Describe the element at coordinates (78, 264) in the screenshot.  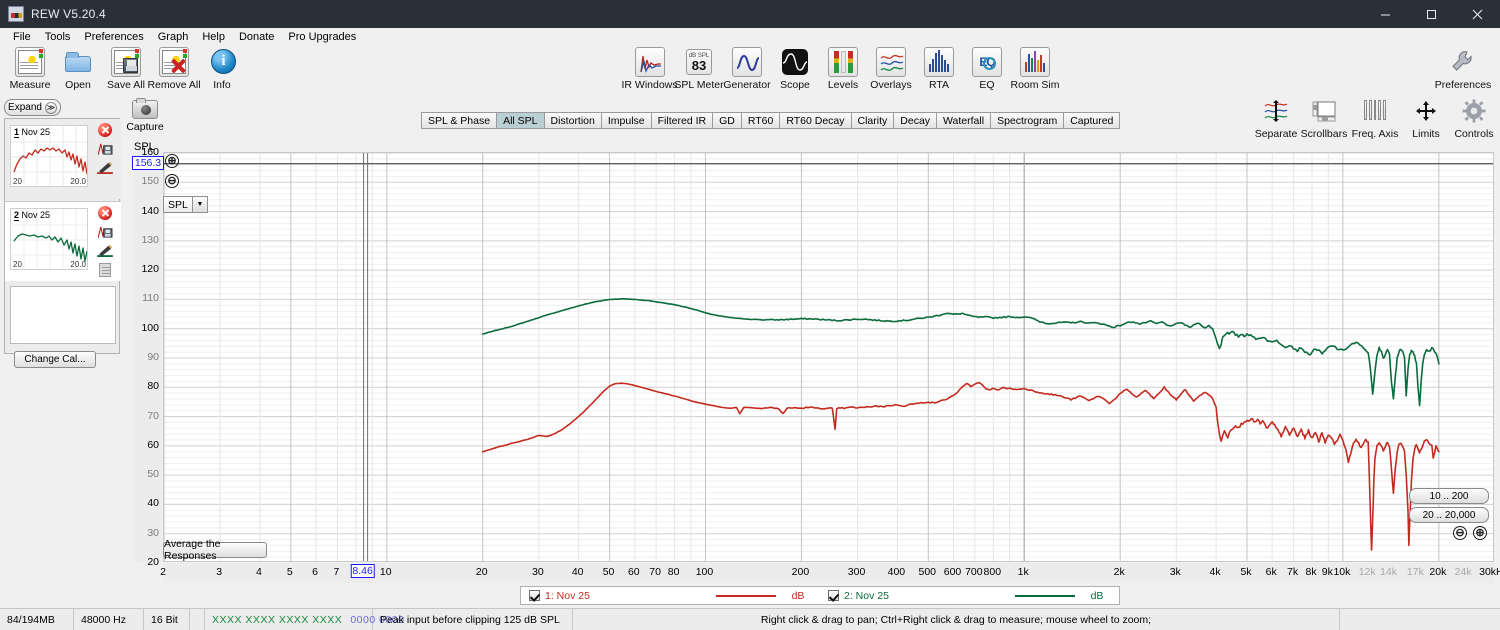
I see `thumb-axis-end-2: 20.0` at that location.